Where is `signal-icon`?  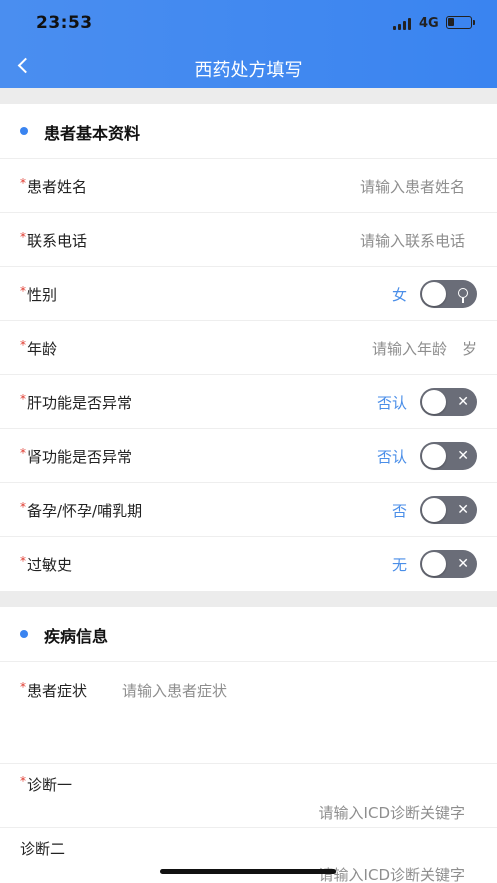 signal-icon is located at coordinates (403, 24).